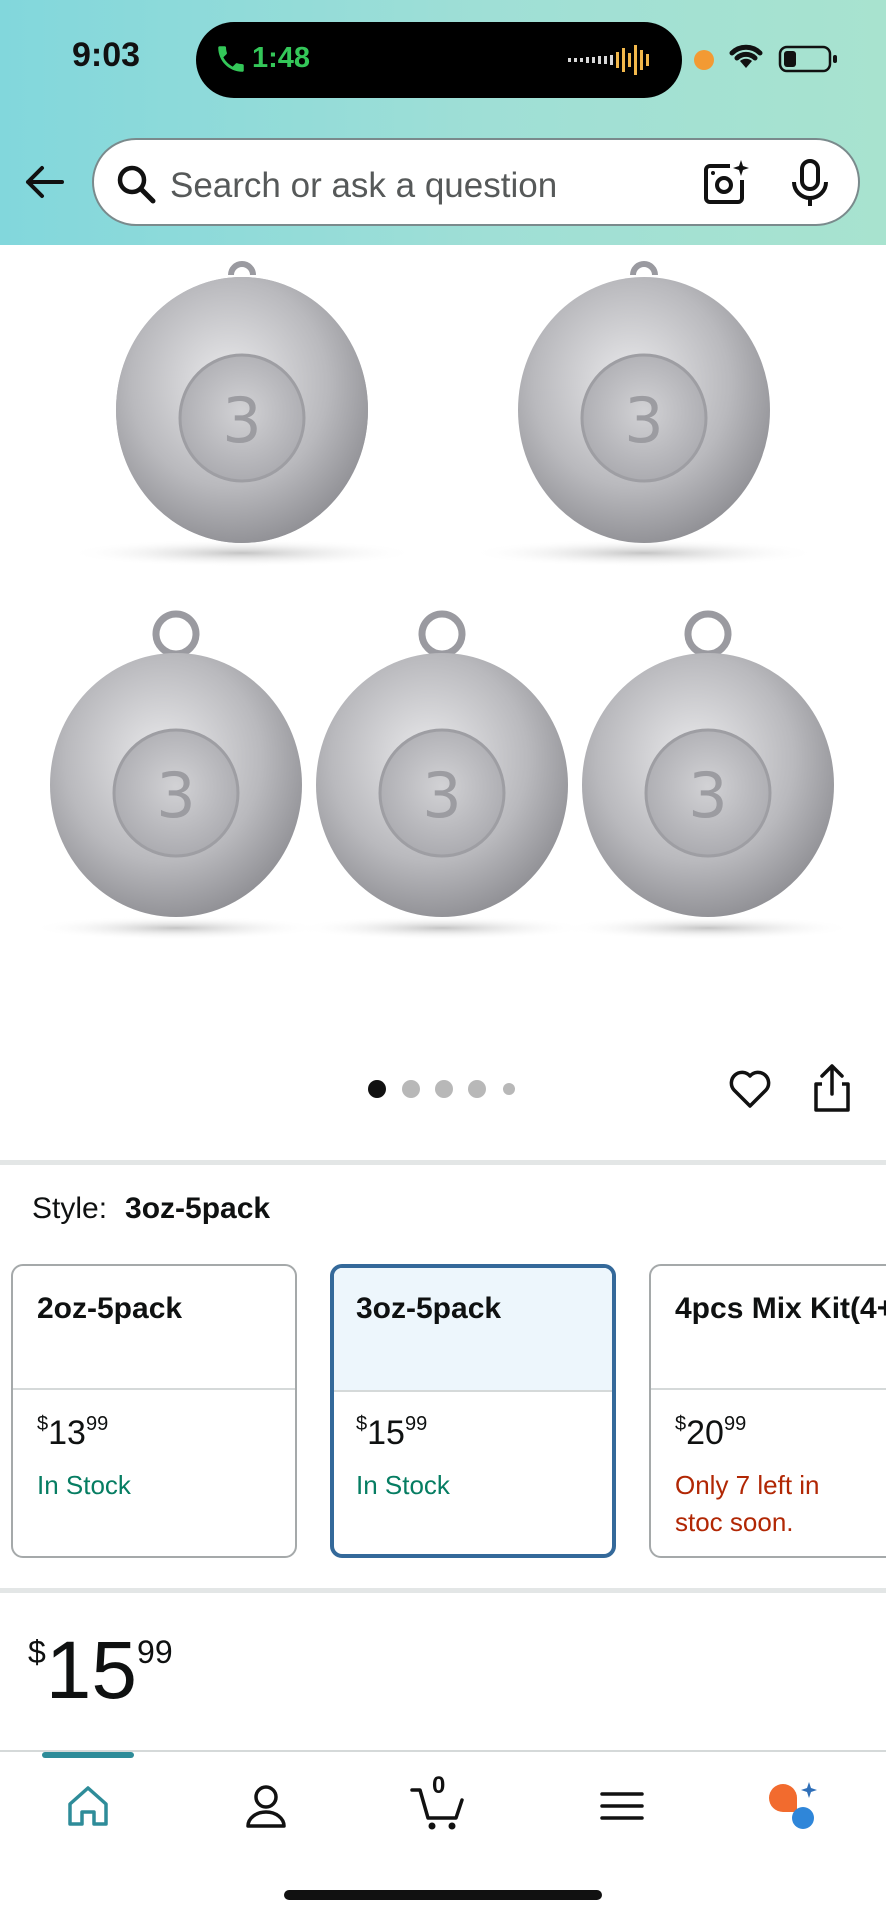  I want to click on style-selector-header: Style: 3oz-5pack, so click(151, 1209).